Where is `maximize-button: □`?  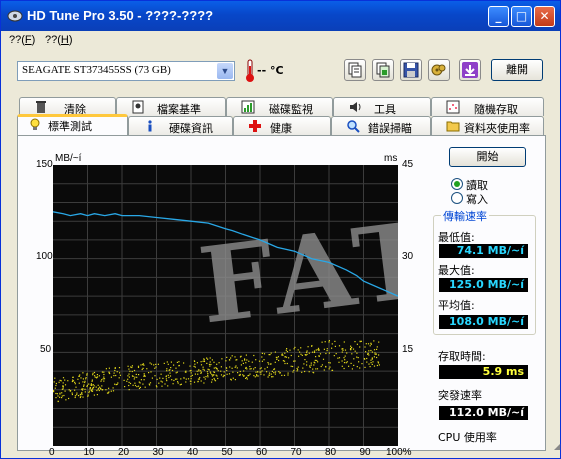
maximize-button: □ is located at coordinates (521, 16).